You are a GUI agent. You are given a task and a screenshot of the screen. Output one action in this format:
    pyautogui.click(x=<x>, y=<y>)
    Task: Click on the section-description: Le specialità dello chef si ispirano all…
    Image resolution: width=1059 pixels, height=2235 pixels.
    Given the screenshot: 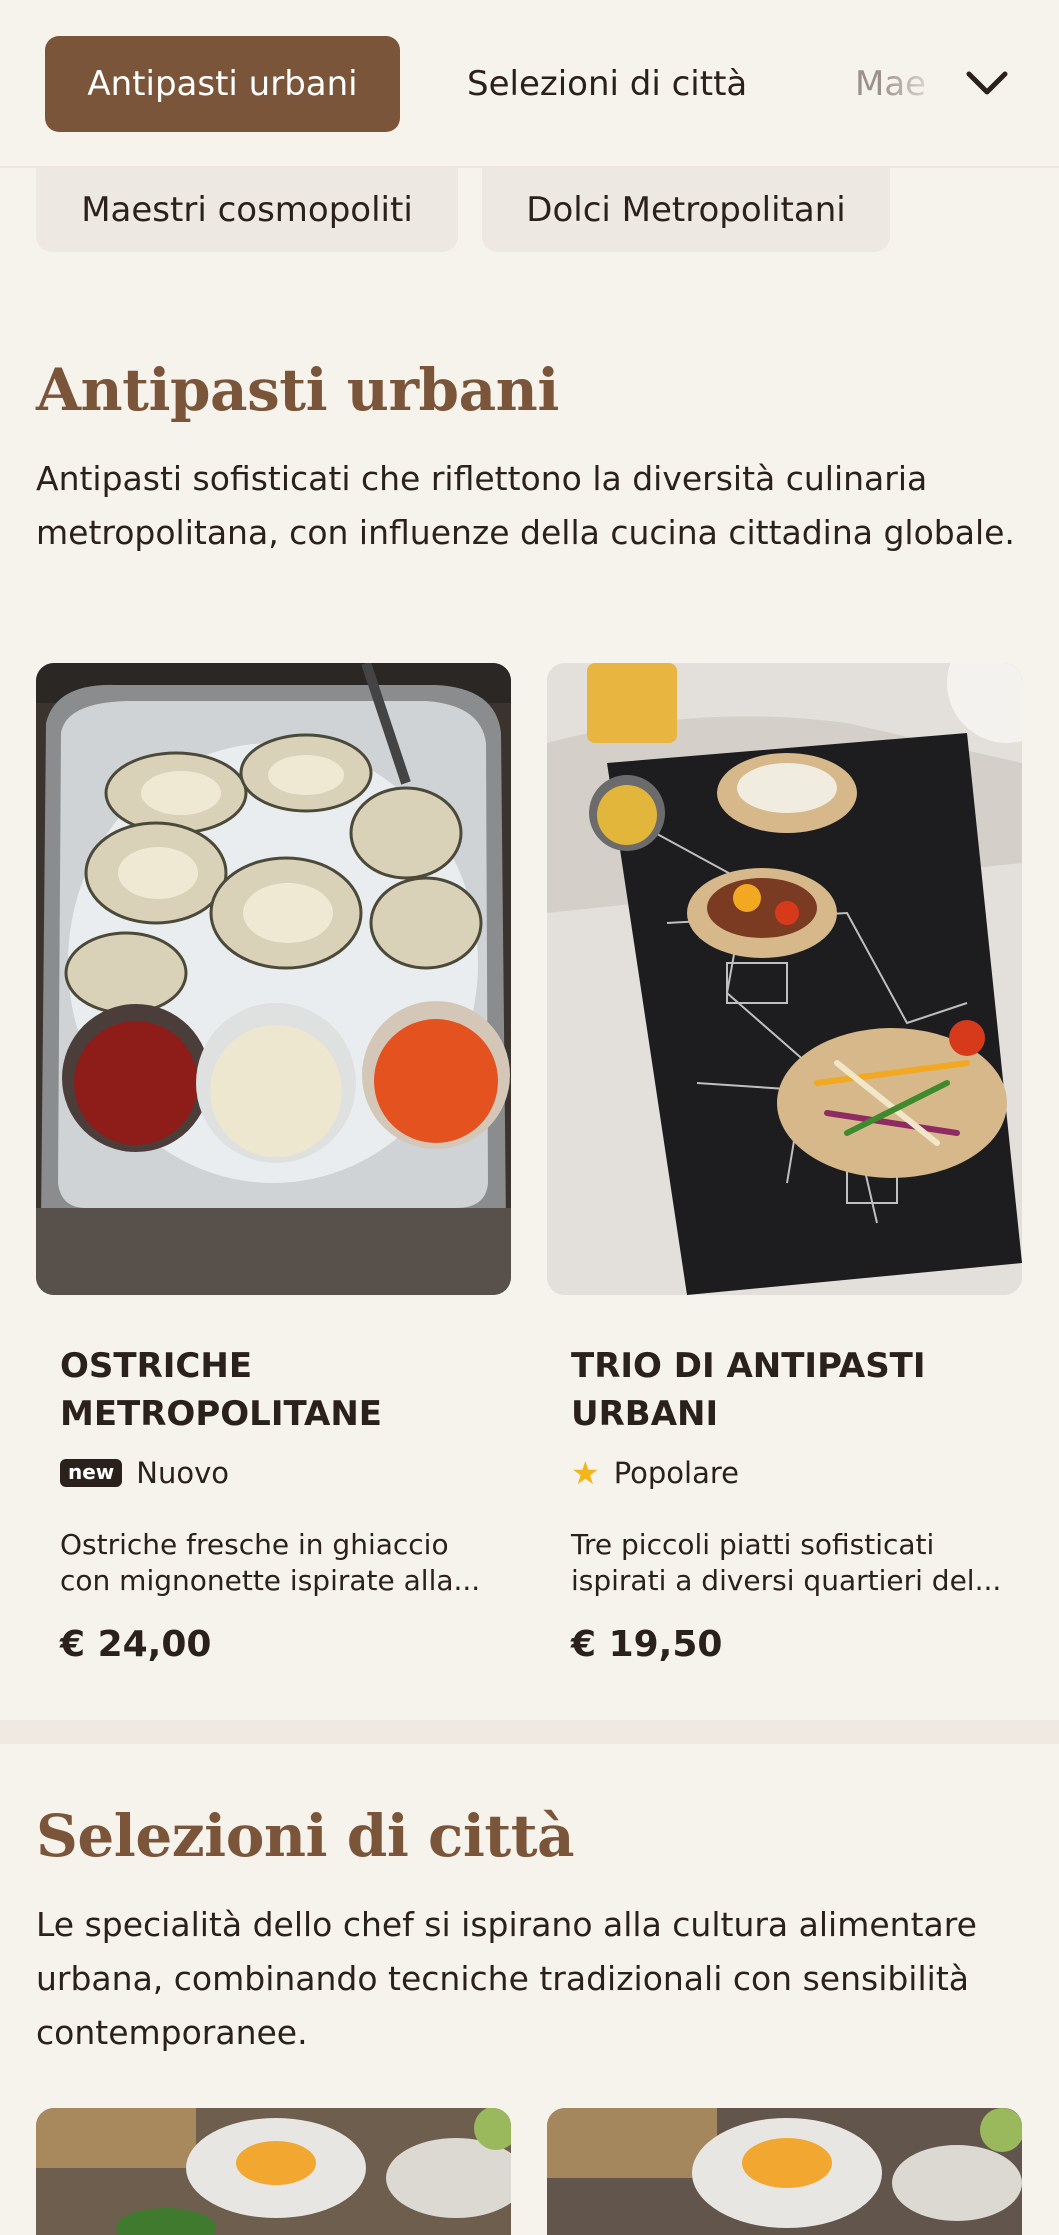 What is the action you would take?
    pyautogui.click(x=506, y=1978)
    